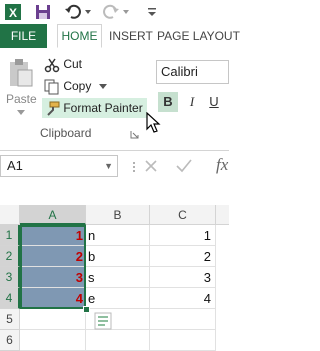 Image resolution: width=320 pixels, height=351 pixels. I want to click on row-header: 4, so click(10, 298).